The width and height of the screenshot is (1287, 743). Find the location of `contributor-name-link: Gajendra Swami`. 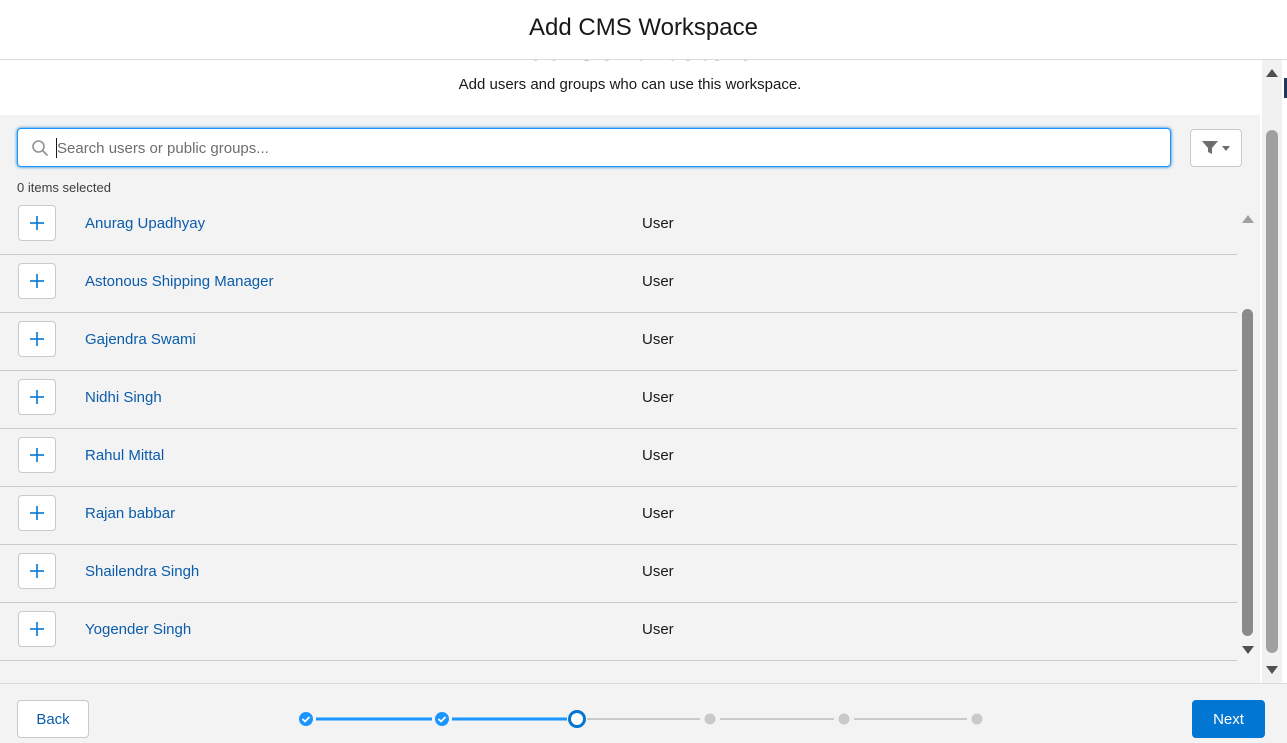

contributor-name-link: Gajendra Swami is located at coordinates (140, 339).